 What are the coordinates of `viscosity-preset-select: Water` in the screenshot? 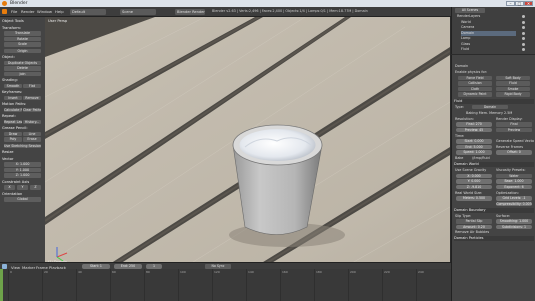 It's located at (514, 175).